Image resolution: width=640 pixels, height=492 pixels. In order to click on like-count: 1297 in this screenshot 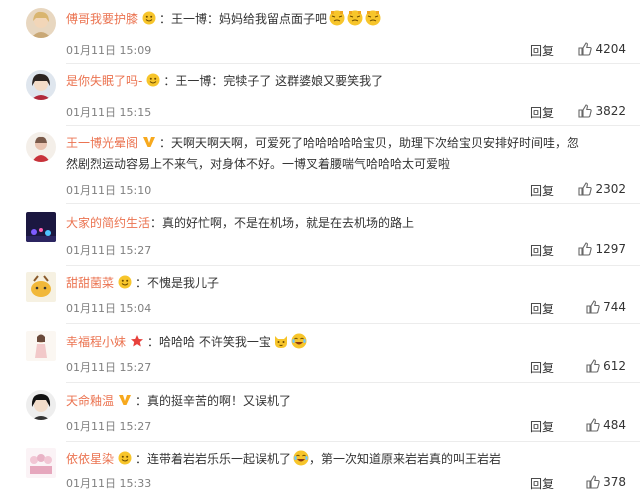, I will do `click(610, 249)`.